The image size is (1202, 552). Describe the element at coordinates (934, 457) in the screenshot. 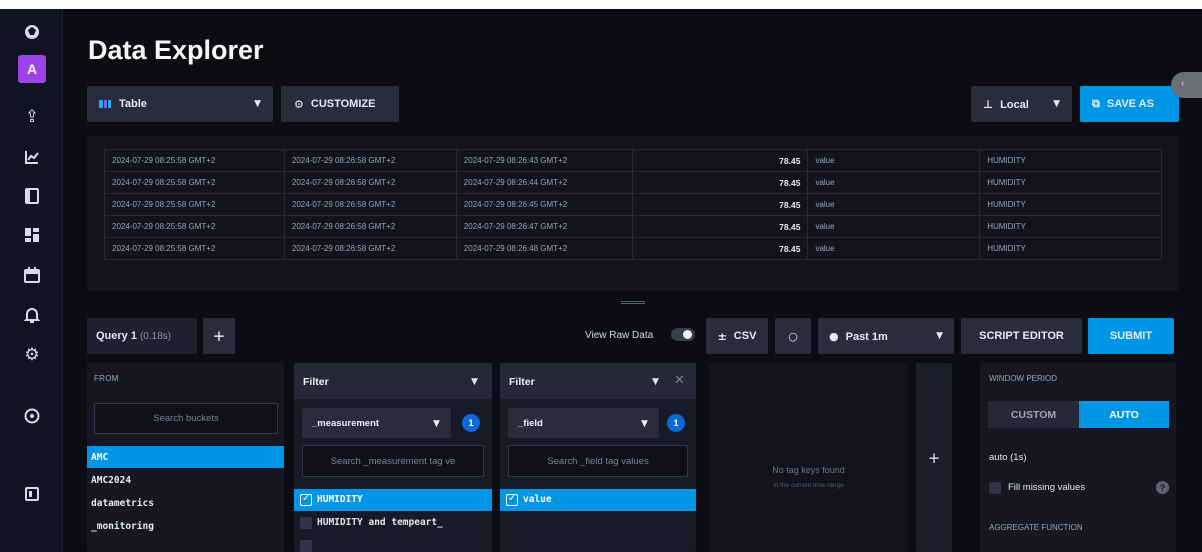

I see `add-filter-button: +` at that location.